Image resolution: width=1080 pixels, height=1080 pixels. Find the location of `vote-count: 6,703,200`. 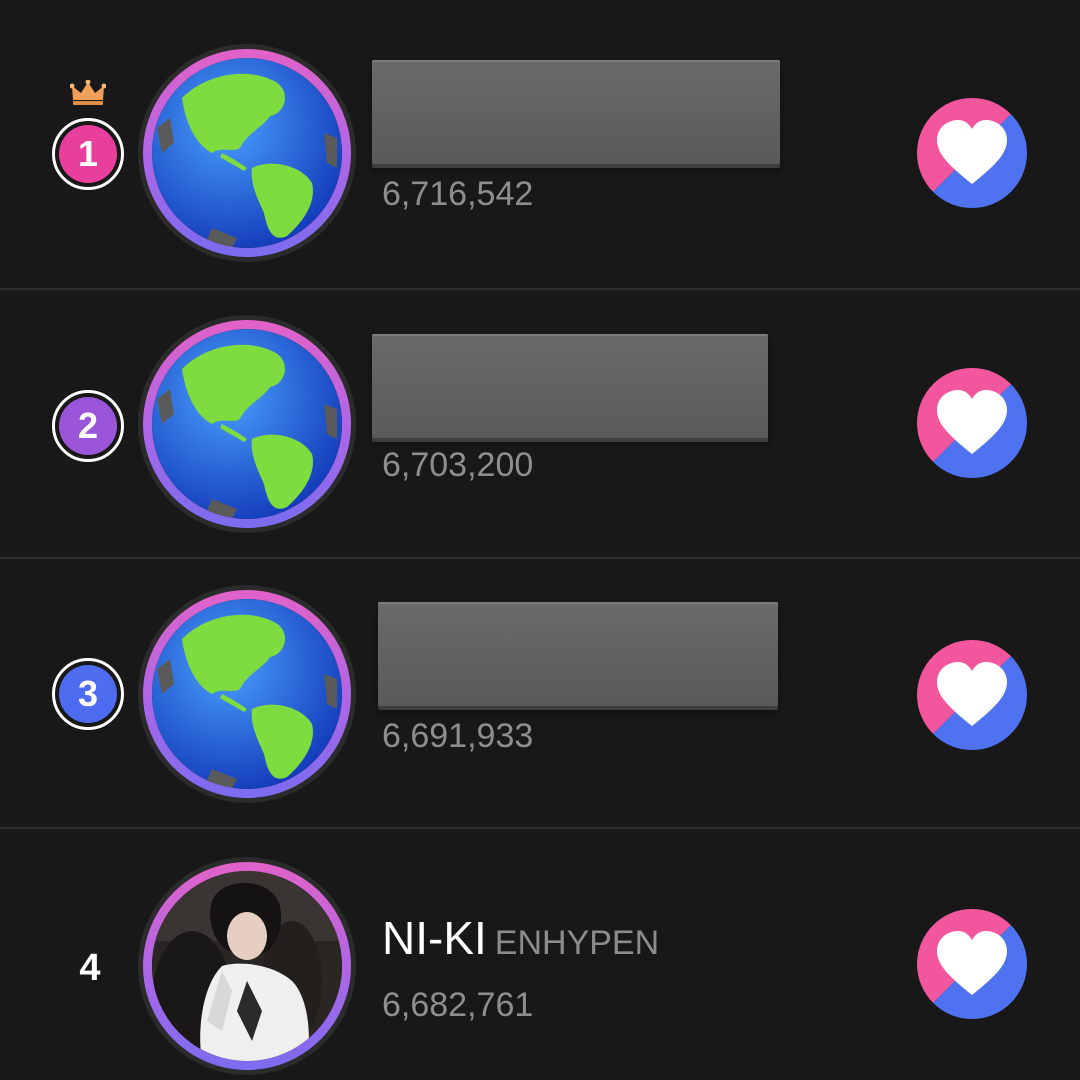

vote-count: 6,703,200 is located at coordinates (458, 465).